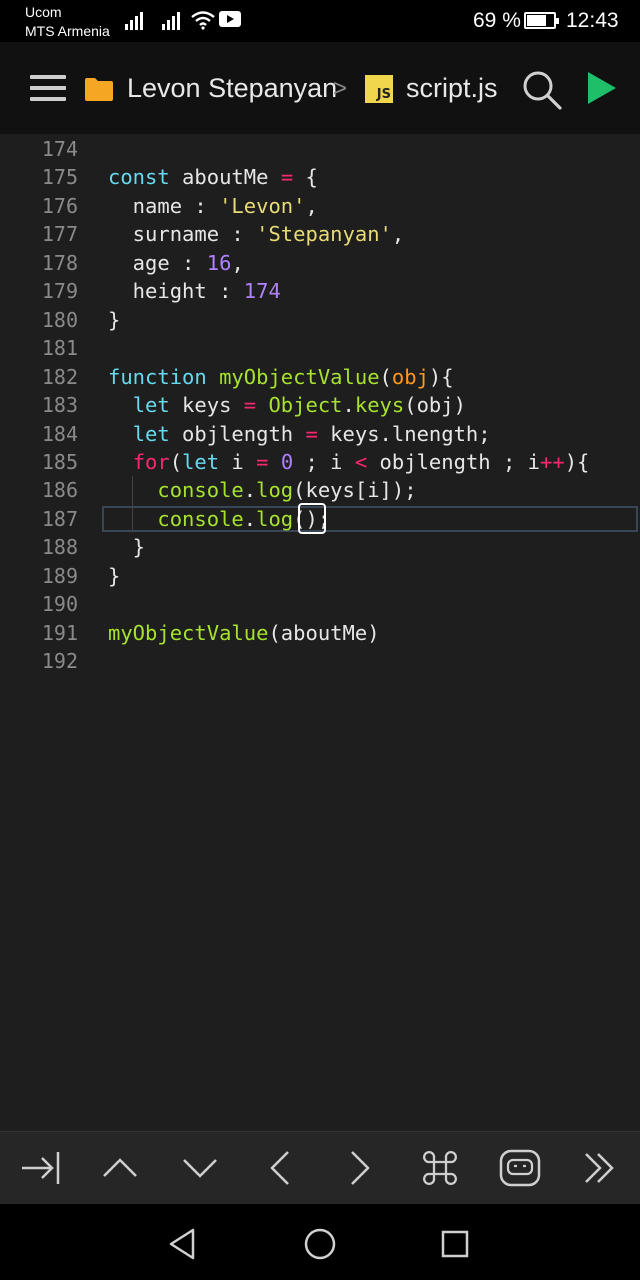  What do you see at coordinates (602, 88) in the screenshot?
I see `run-icon` at bounding box center [602, 88].